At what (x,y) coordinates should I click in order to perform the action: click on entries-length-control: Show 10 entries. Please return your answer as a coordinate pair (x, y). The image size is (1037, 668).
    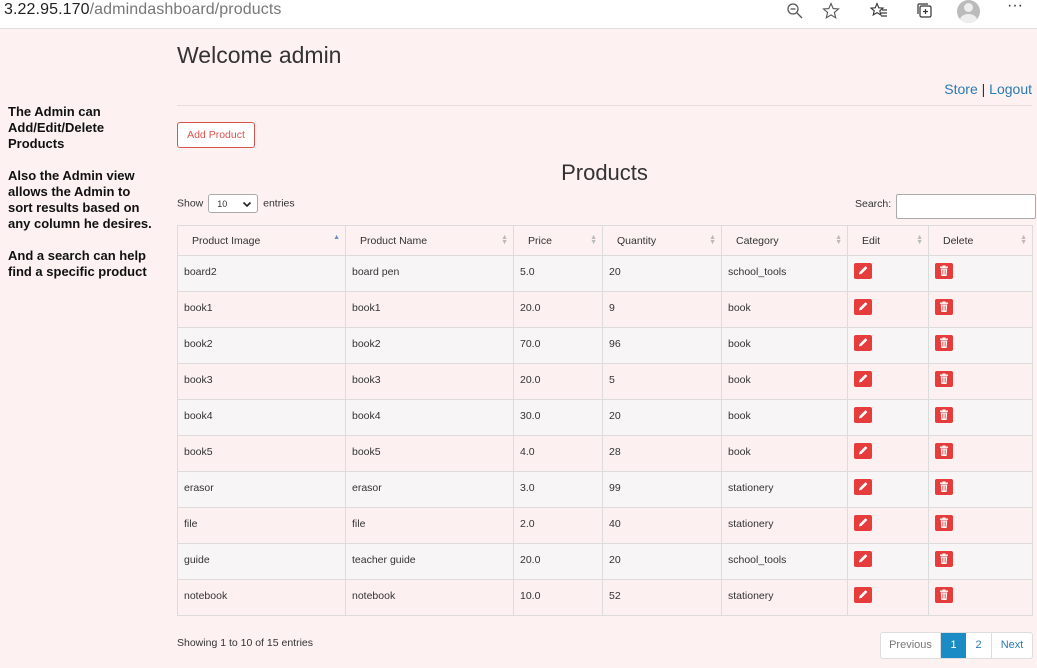
    Looking at the image, I should click on (236, 203).